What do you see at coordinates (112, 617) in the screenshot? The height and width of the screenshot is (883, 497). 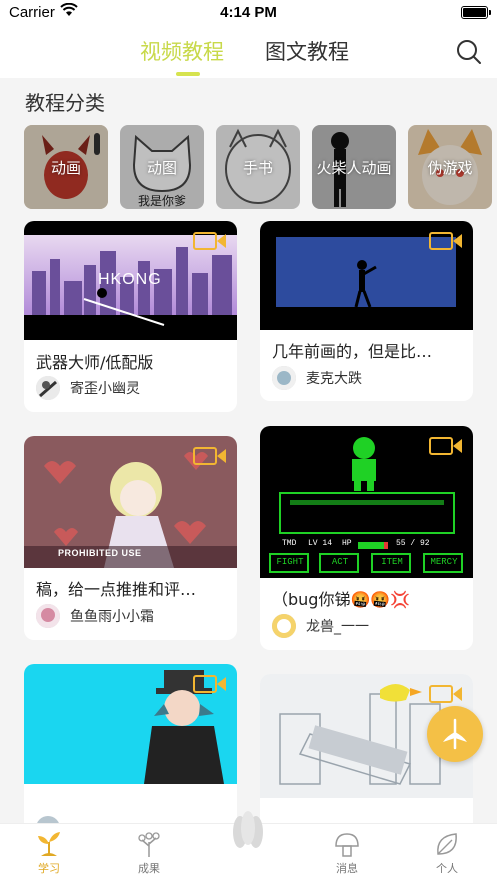 I see `author-name: 鱼鱼雨小小霜` at bounding box center [112, 617].